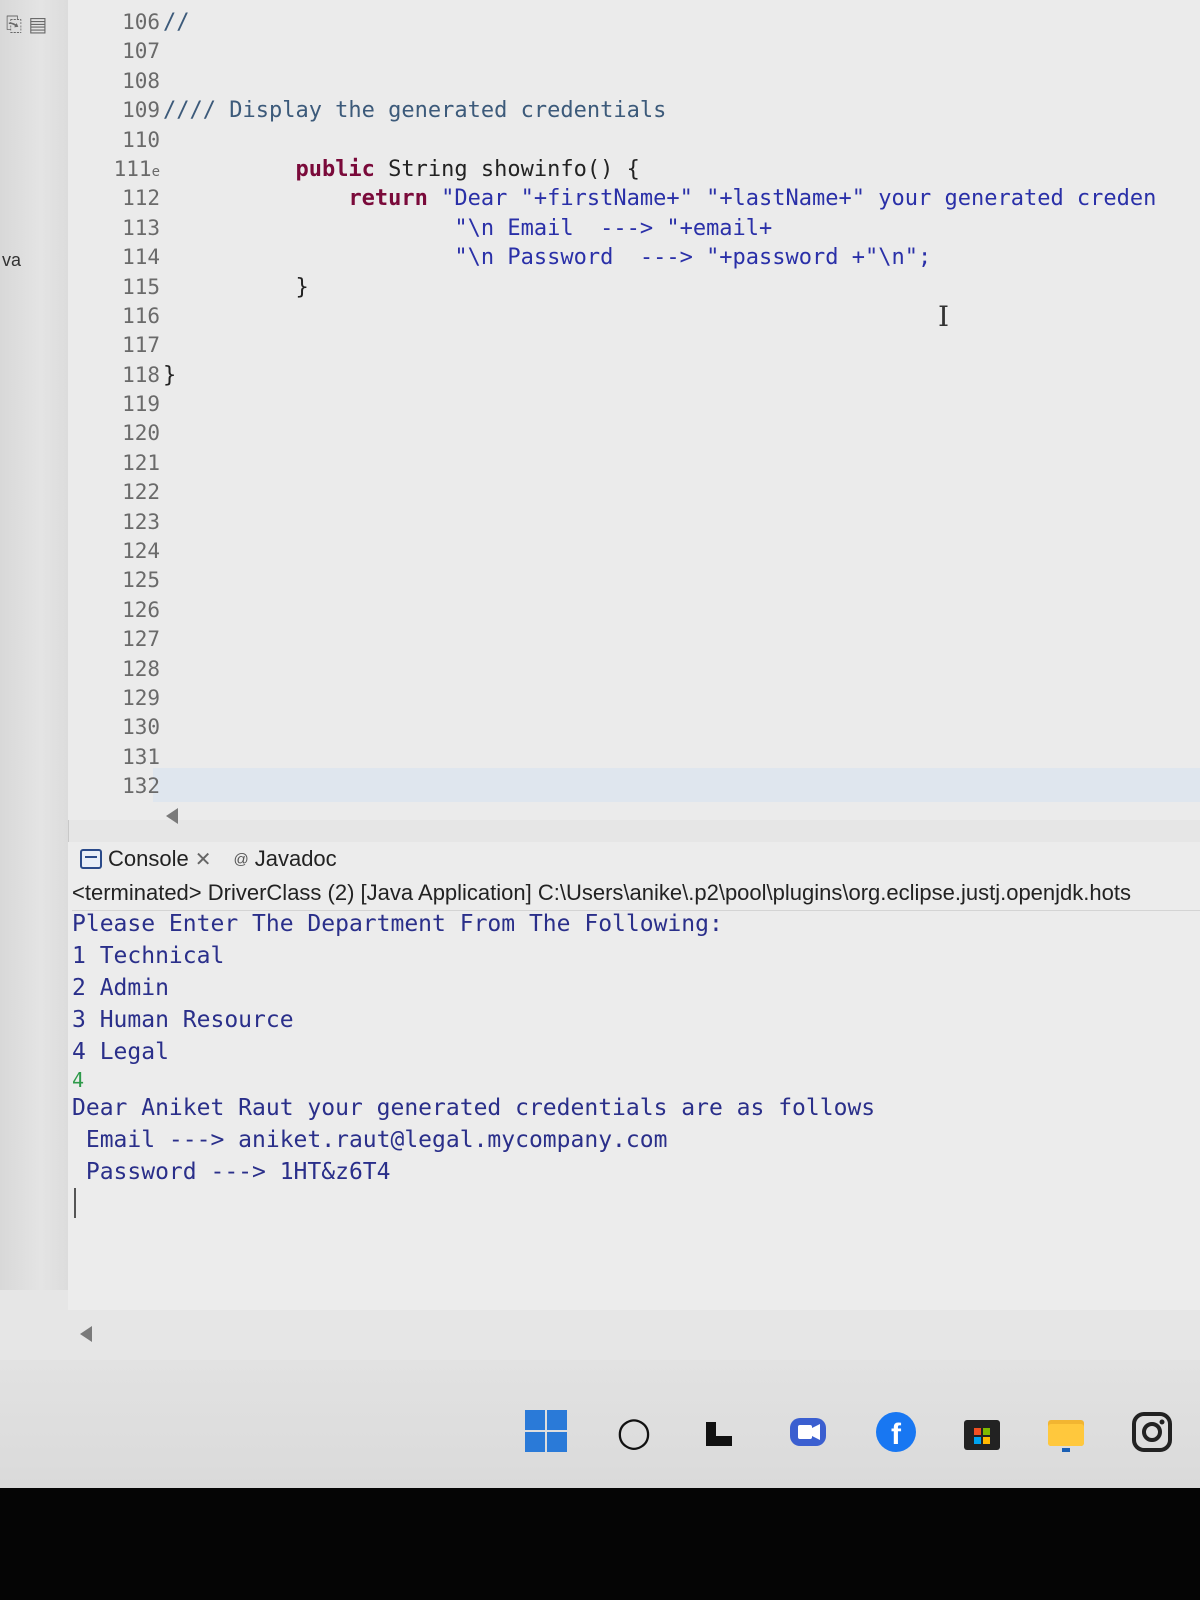  I want to click on side-panel-label: va, so click(12, 260).